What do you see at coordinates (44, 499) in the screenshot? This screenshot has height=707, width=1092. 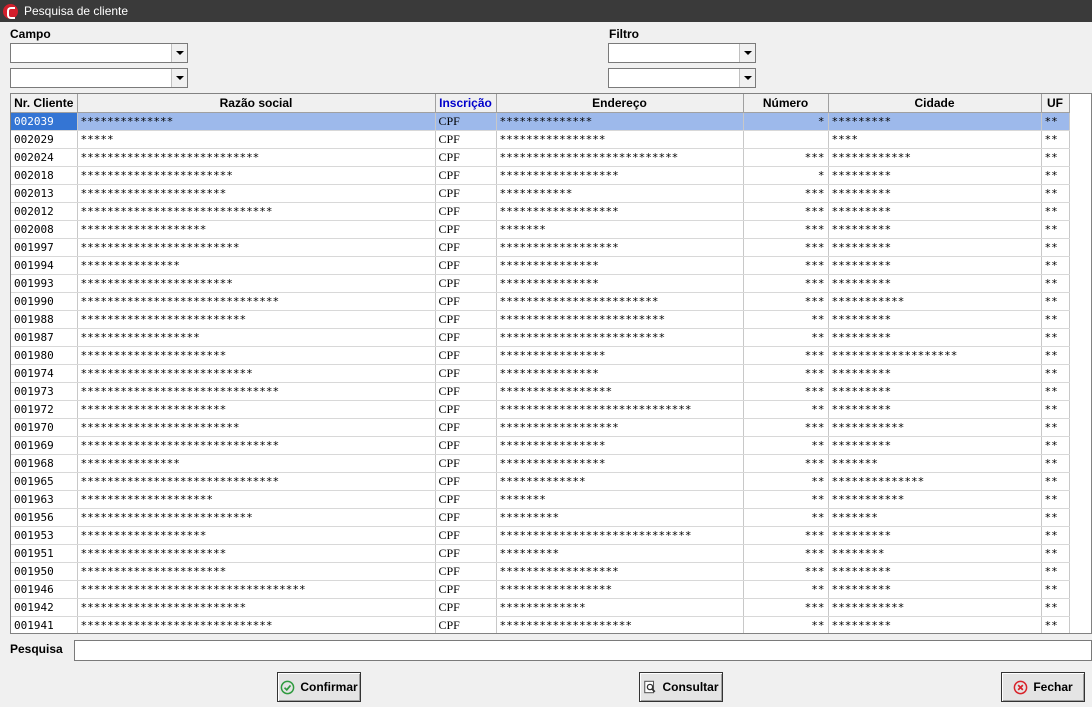 I see `cell-nr-cliente: 001963` at bounding box center [44, 499].